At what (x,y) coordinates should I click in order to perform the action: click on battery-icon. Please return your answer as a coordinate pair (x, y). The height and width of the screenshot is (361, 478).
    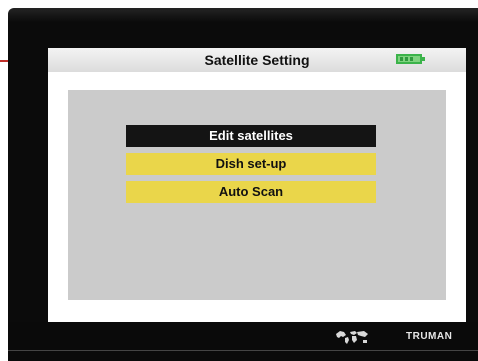
    Looking at the image, I should click on (410, 59).